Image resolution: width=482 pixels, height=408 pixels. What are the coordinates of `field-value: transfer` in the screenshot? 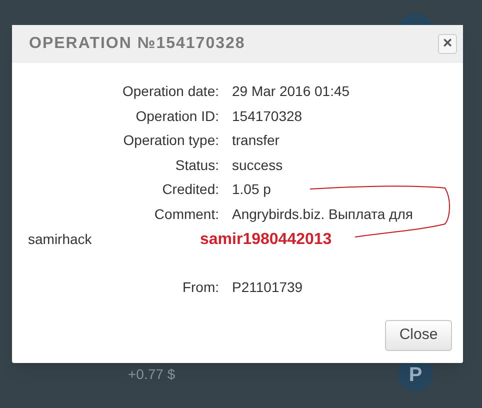 It's located at (256, 140).